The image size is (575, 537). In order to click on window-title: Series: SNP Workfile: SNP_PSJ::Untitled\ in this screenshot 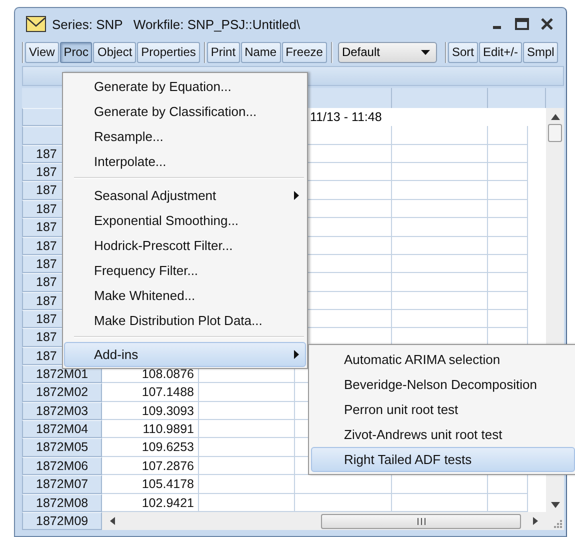, I will do `click(177, 24)`.